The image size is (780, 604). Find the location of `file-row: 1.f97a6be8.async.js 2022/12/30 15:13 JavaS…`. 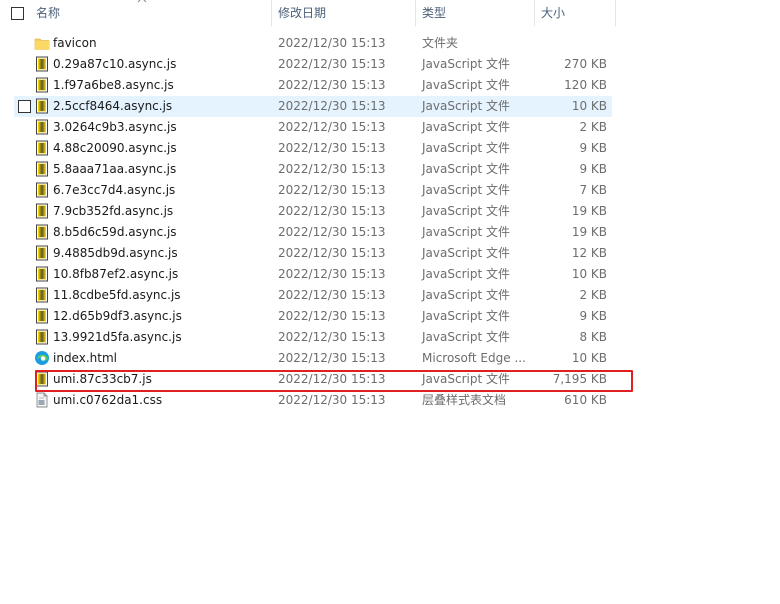

file-row: 1.f97a6be8.async.js 2022/12/30 15:13 JavaS… is located at coordinates (313, 85).